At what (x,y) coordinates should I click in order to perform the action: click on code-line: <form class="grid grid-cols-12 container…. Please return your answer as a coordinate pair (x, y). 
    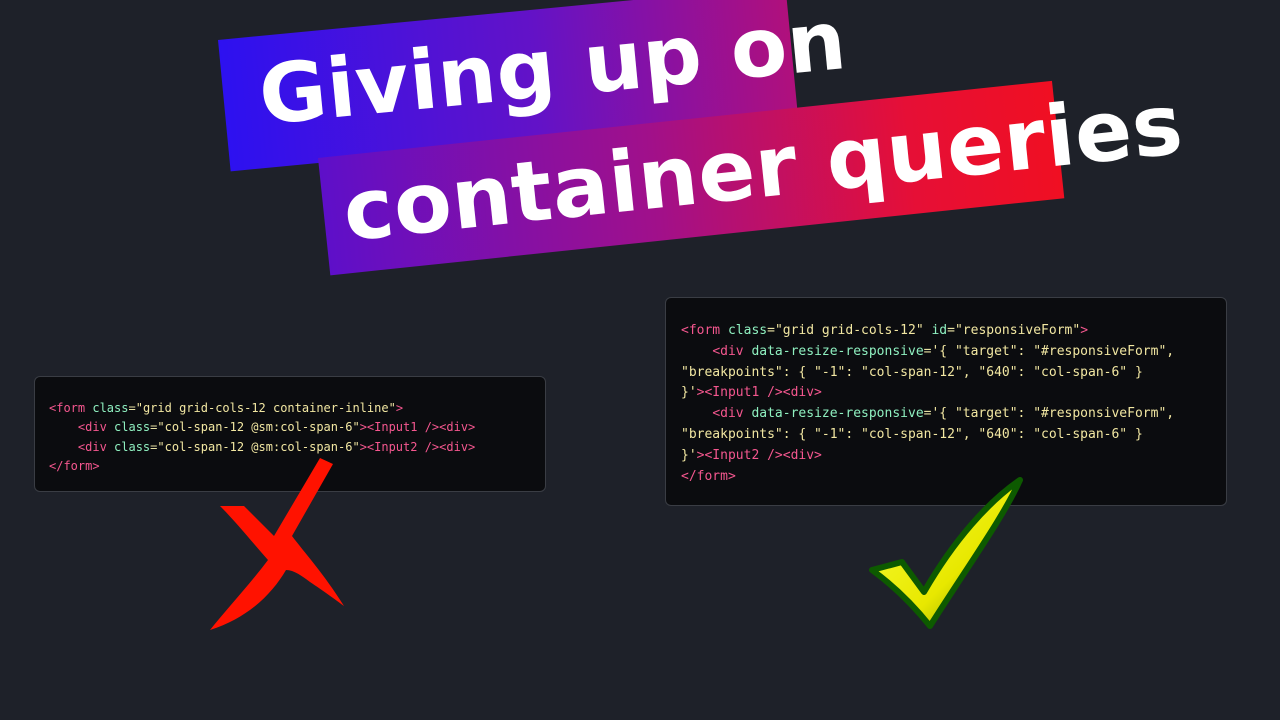
    Looking at the image, I should click on (297, 408).